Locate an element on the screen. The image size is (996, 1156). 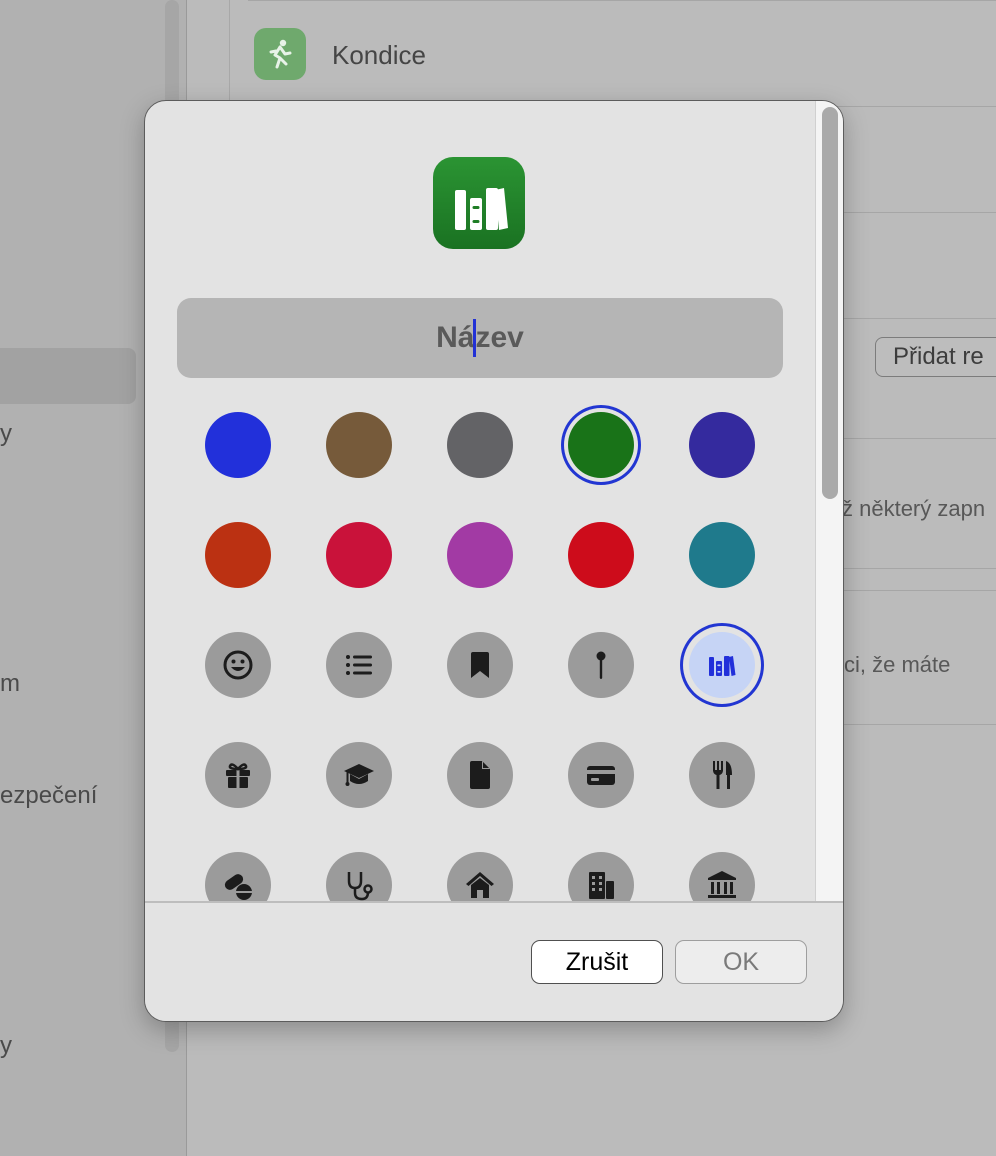
description-fragment: ž některý zapn is located at coordinates (914, 508).